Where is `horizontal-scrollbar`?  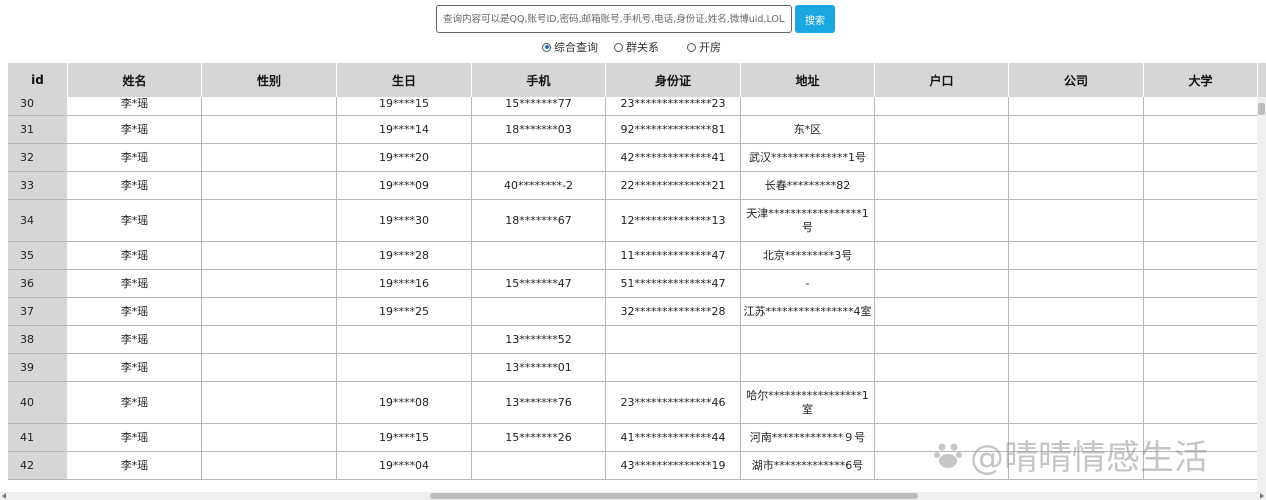 horizontal-scrollbar is located at coordinates (633, 496).